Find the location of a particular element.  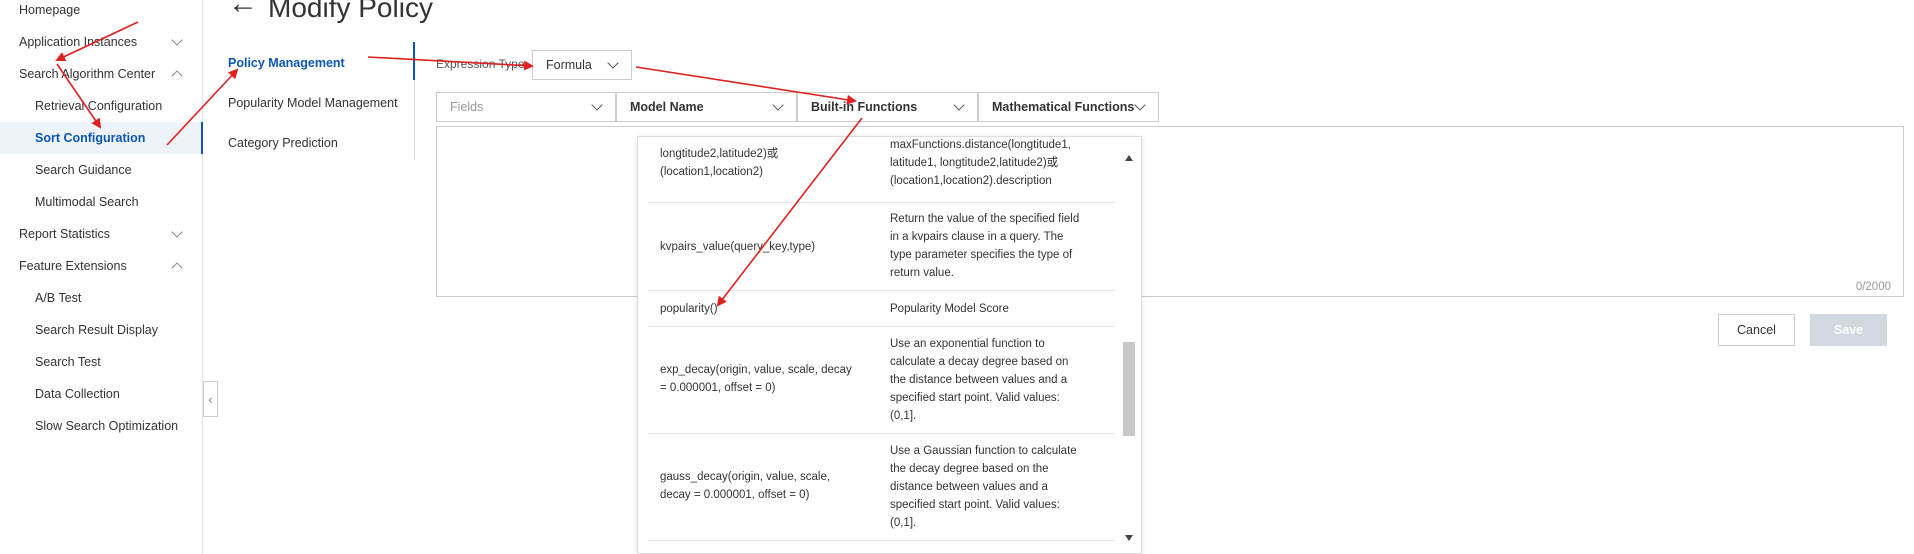

sidebar-item-slow-search-optimization: Slow Search Optimization is located at coordinates (101, 426).